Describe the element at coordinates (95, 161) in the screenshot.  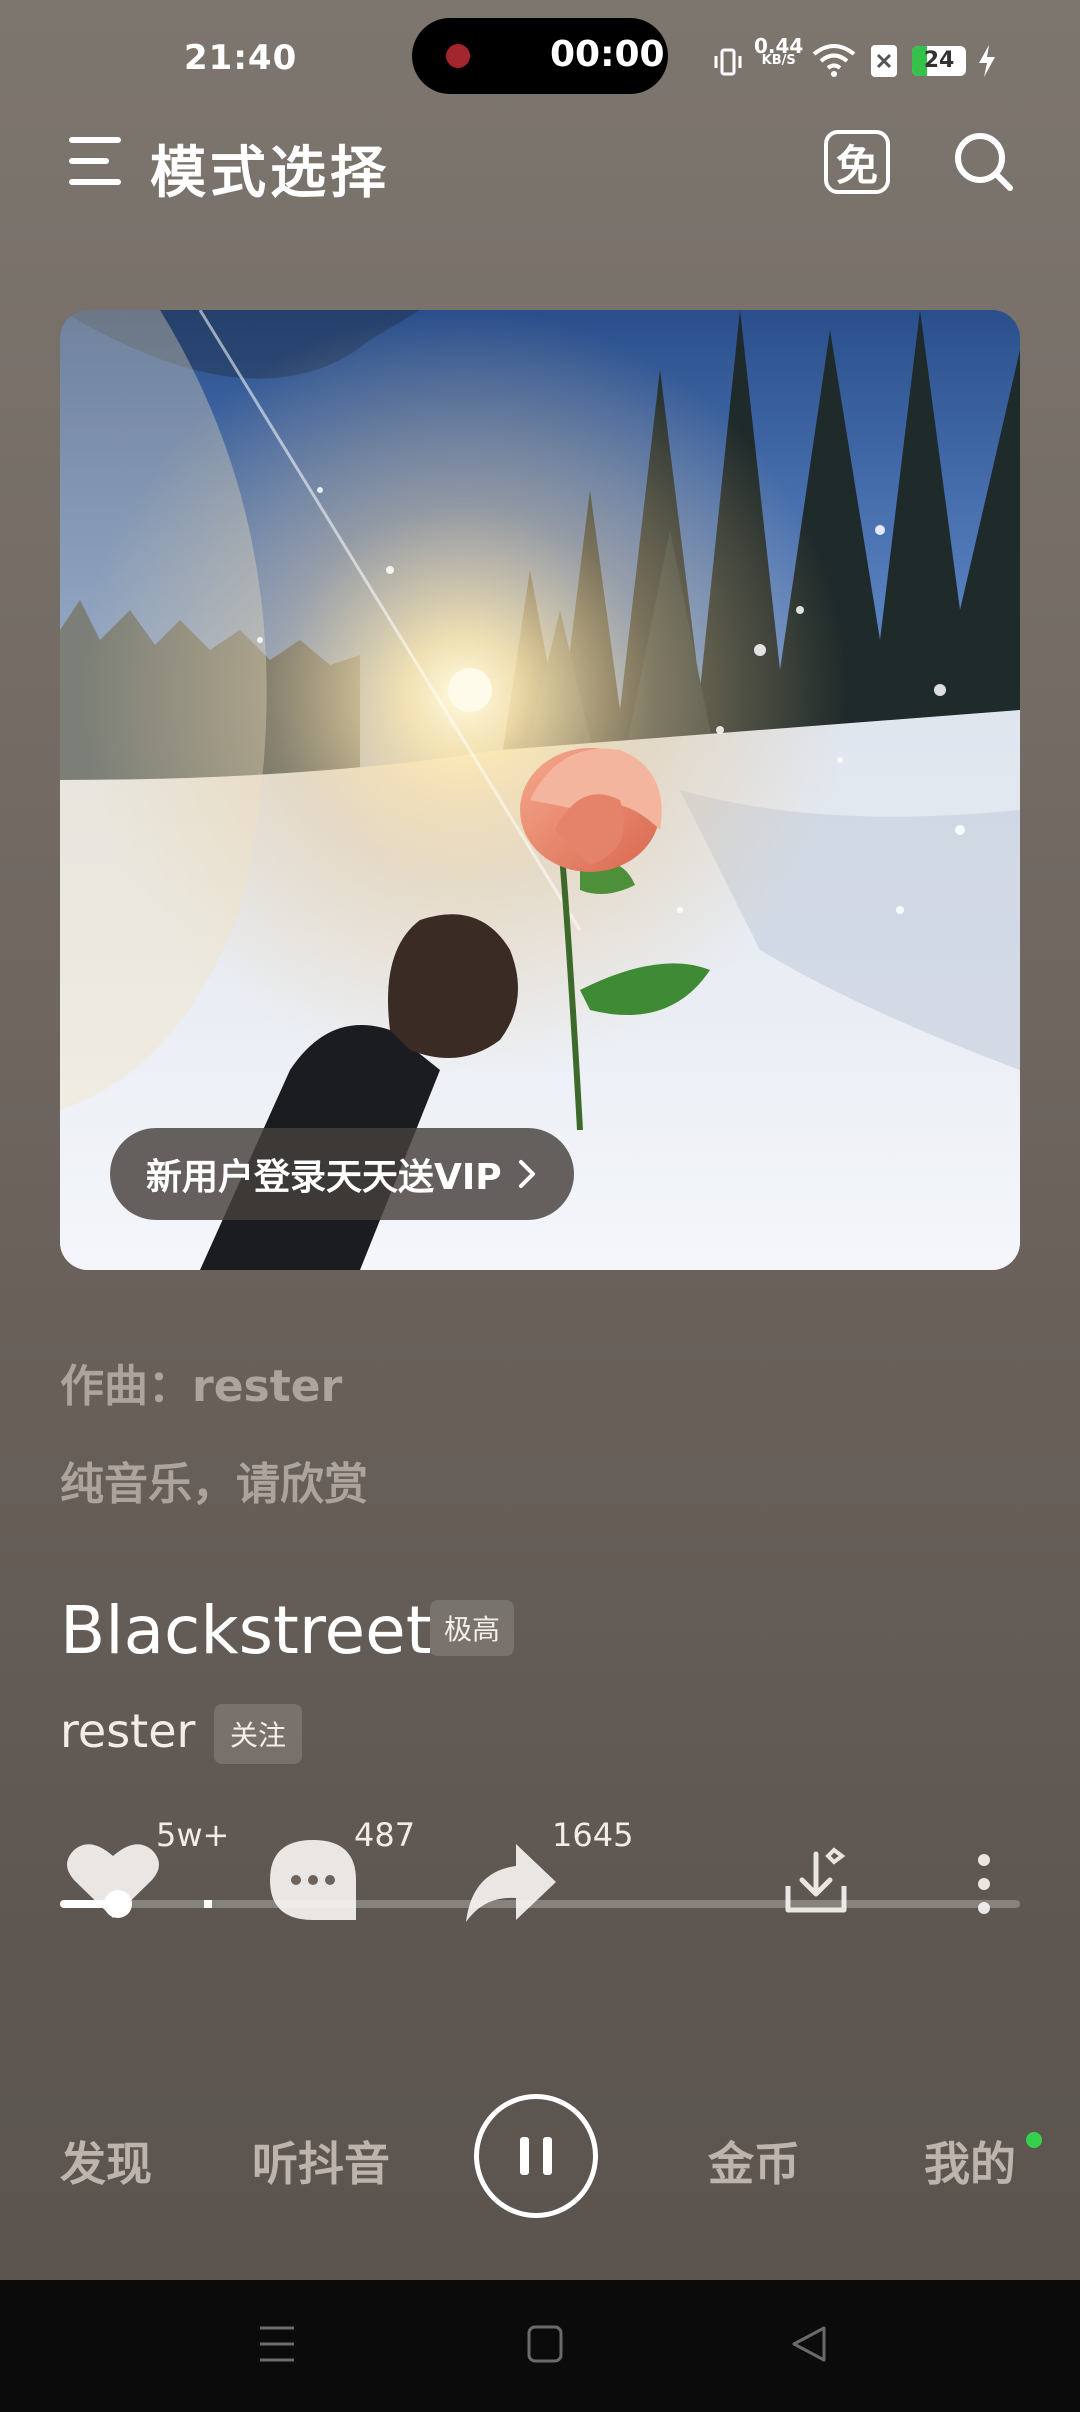
I see `menu-icon` at that location.